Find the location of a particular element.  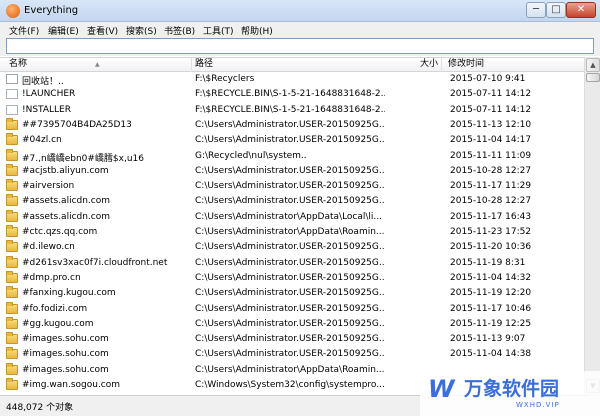

watermark: W 万象软件园 WXHD.VIP is located at coordinates (510, 393).